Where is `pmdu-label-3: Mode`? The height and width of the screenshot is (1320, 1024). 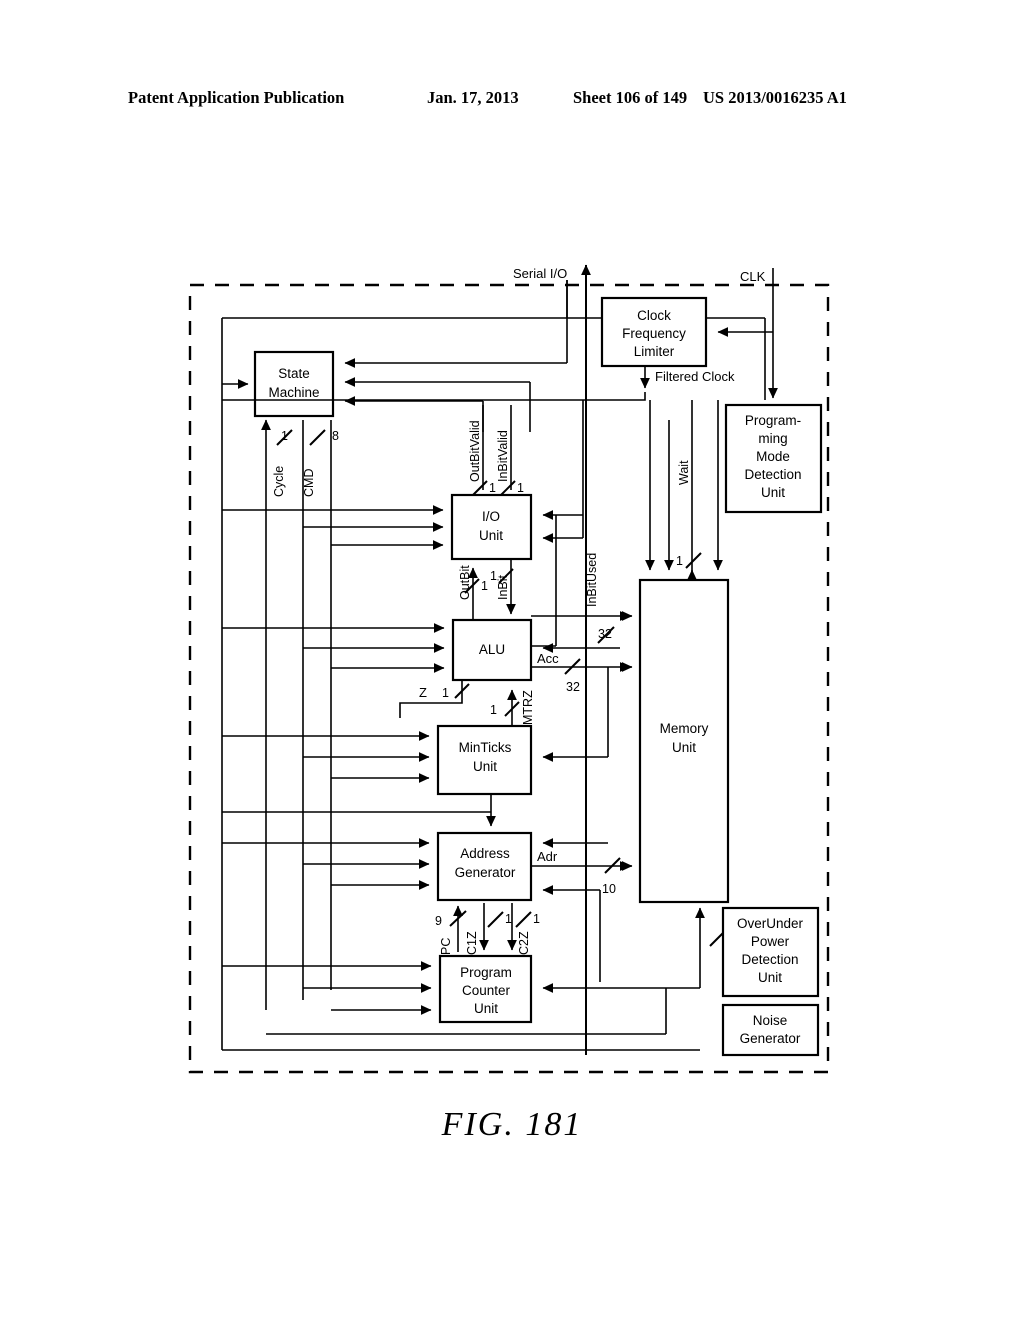 pmdu-label-3: Mode is located at coordinates (773, 456).